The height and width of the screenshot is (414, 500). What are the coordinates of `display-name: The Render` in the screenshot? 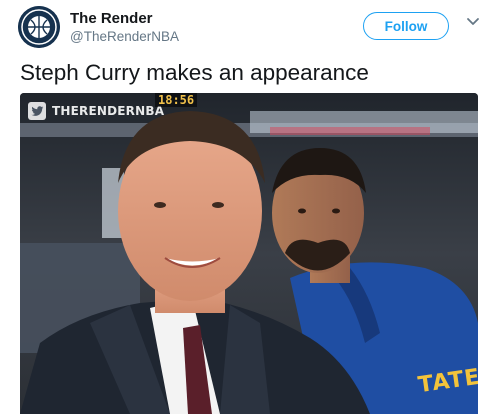 It's located at (111, 18).